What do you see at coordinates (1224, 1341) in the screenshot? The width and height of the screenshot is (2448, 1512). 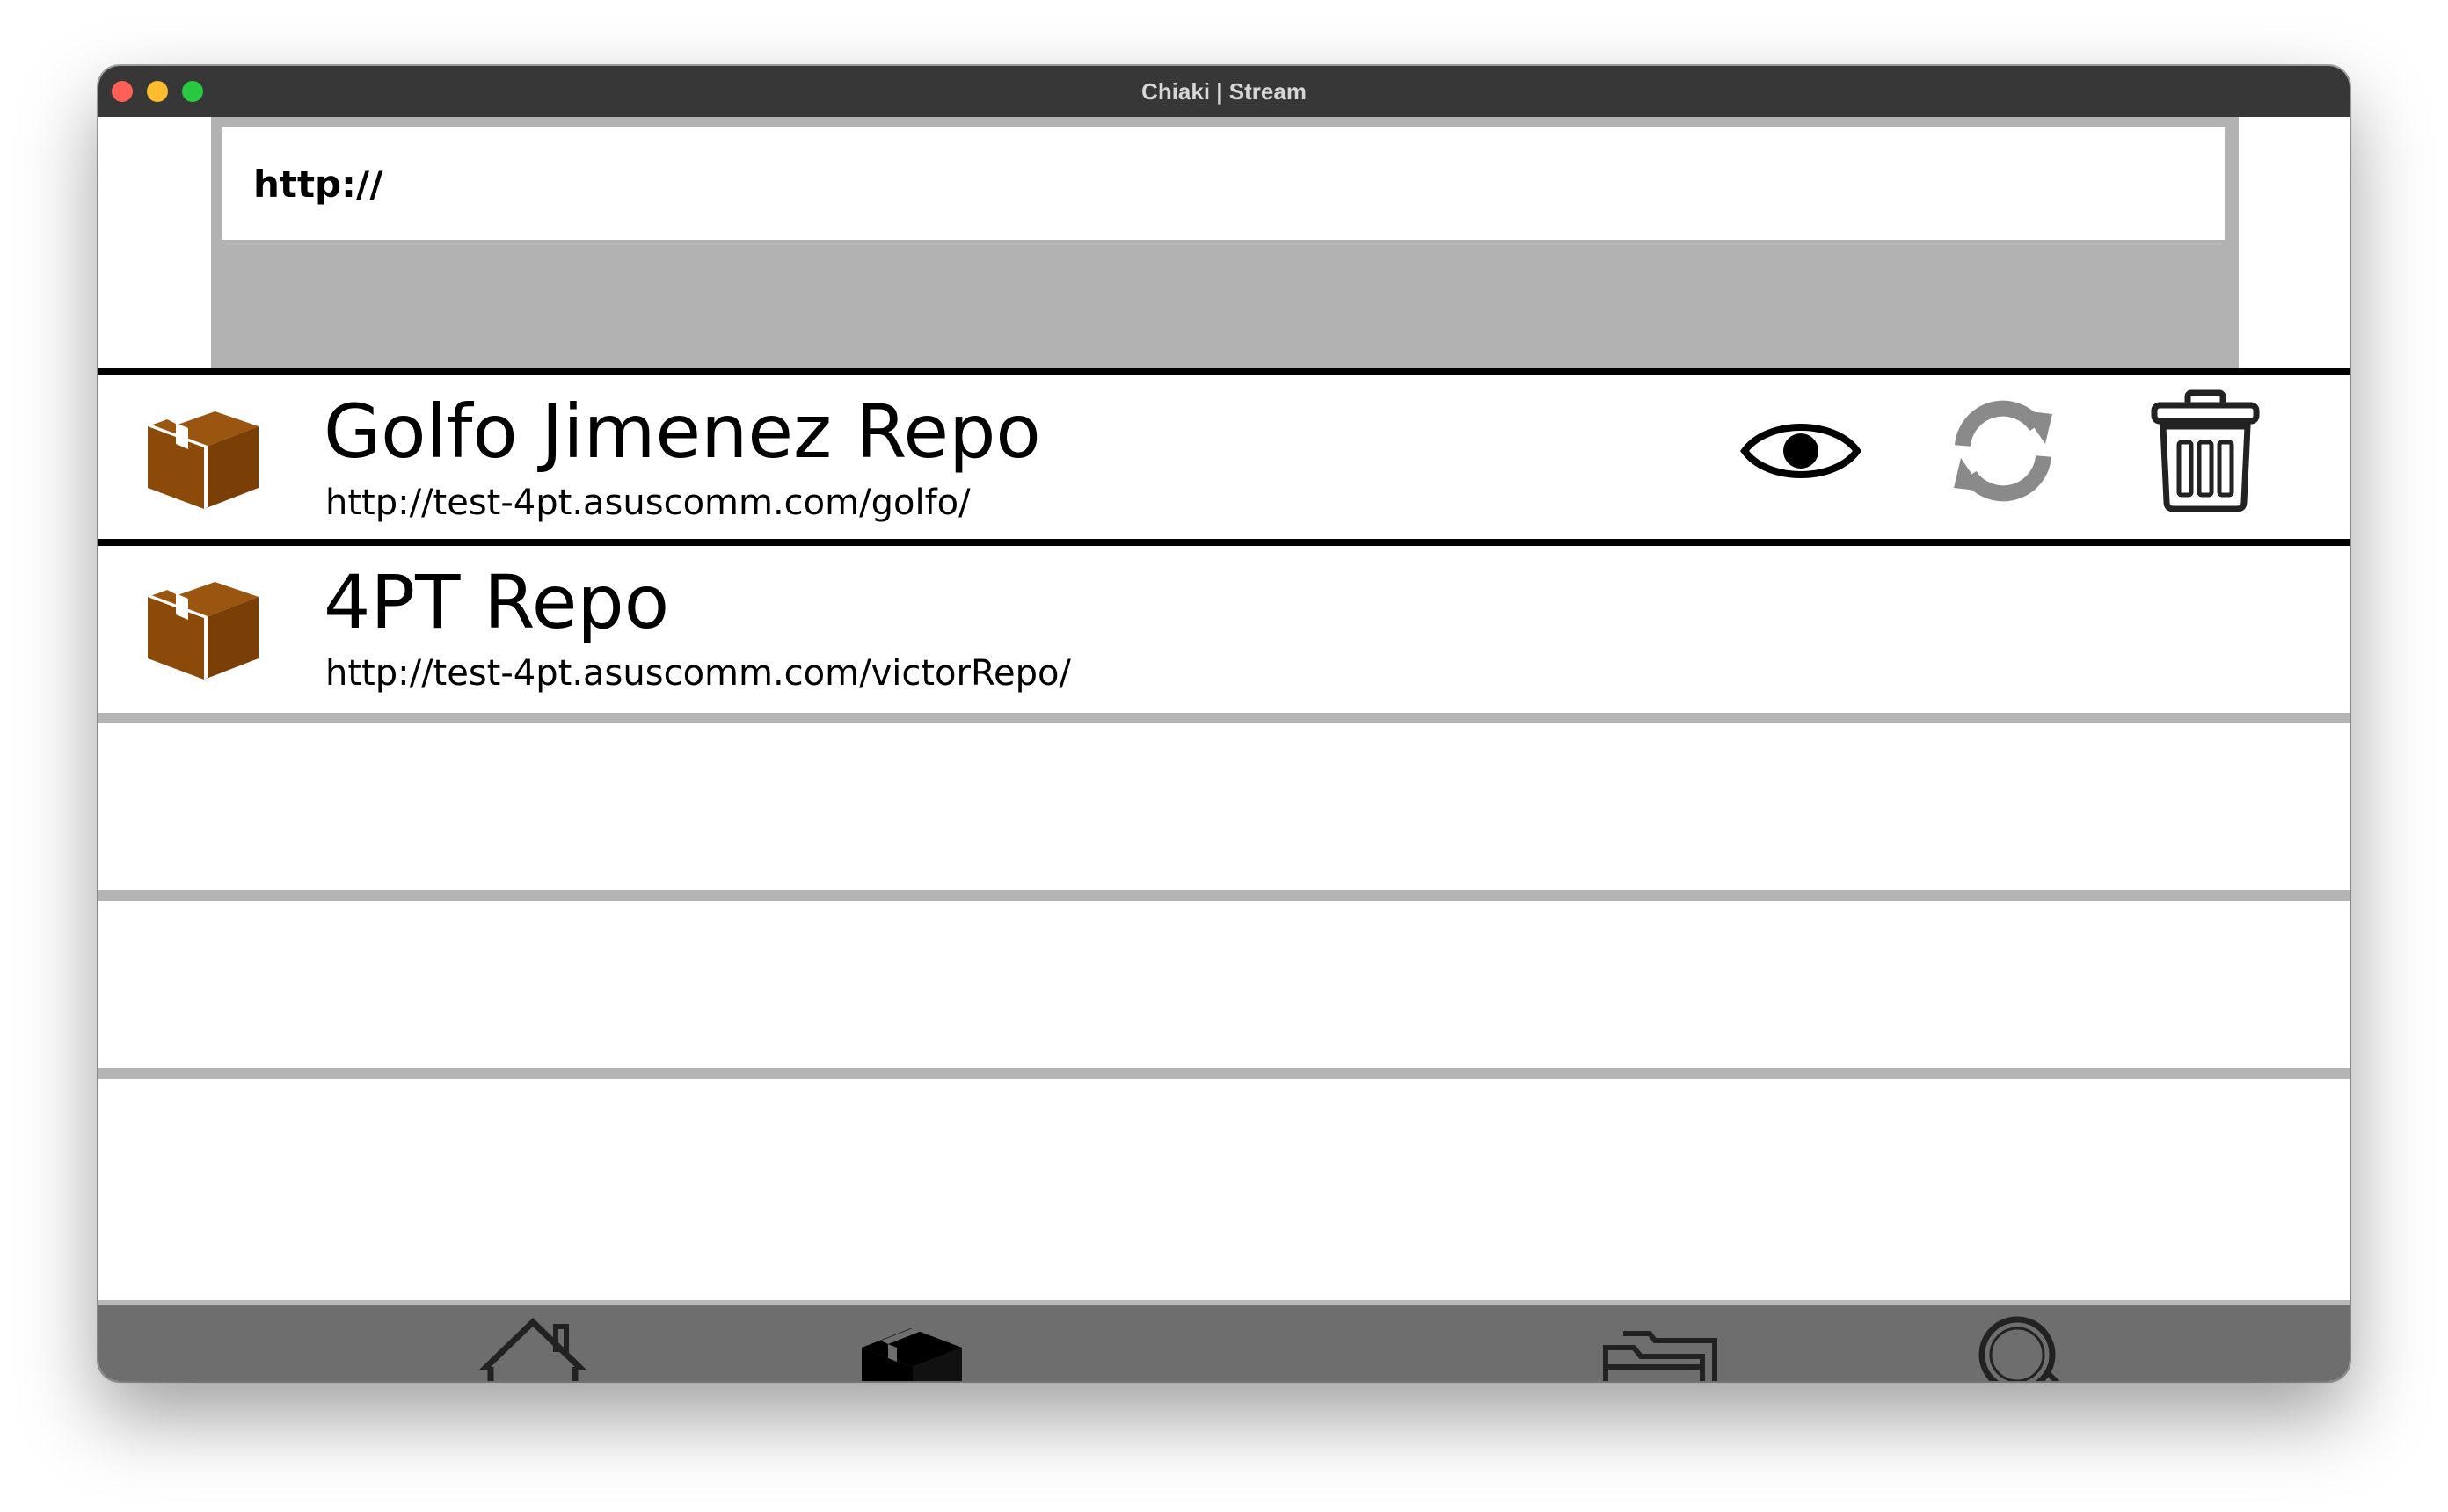 I see `bottom-nav-bar` at bounding box center [1224, 1341].